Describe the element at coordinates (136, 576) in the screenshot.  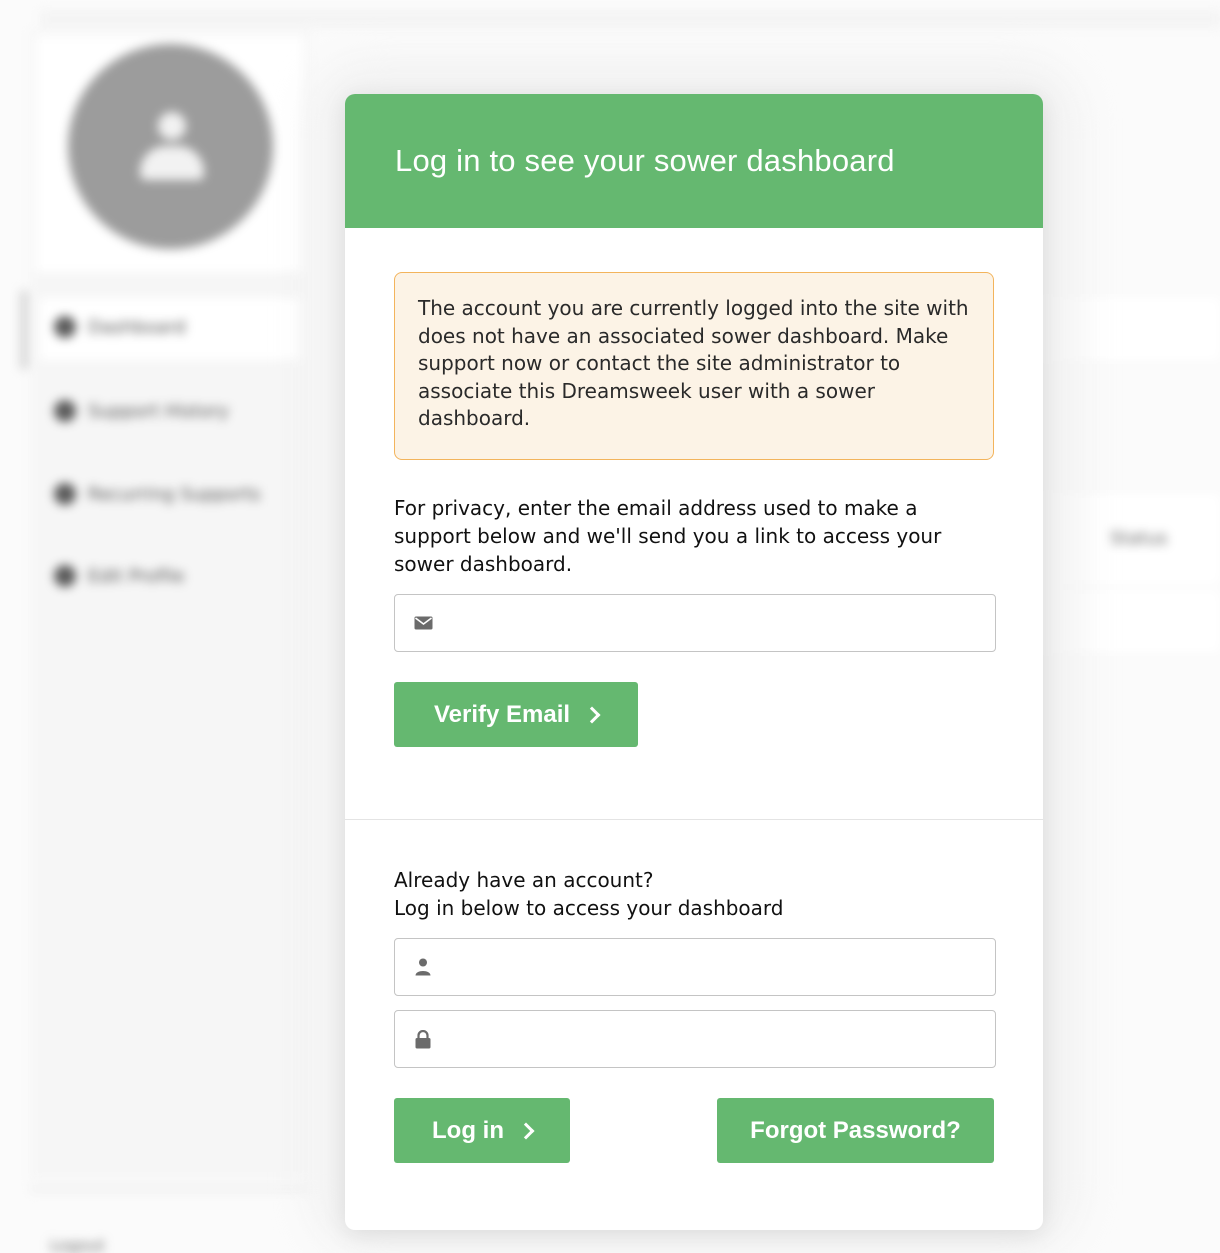
I see `sidebar-item-label: Edit Profile` at that location.